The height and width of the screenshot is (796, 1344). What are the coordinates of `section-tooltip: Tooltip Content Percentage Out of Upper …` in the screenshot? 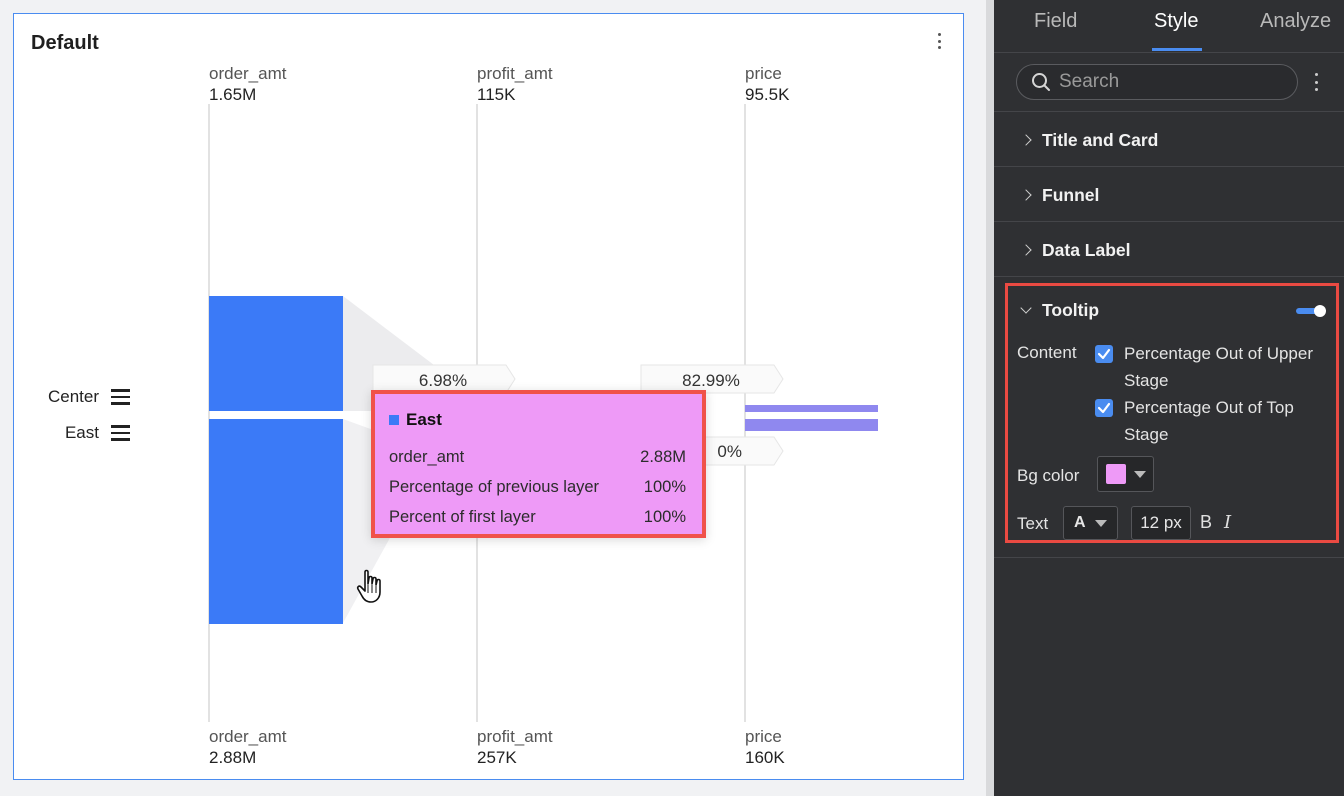 It's located at (1172, 413).